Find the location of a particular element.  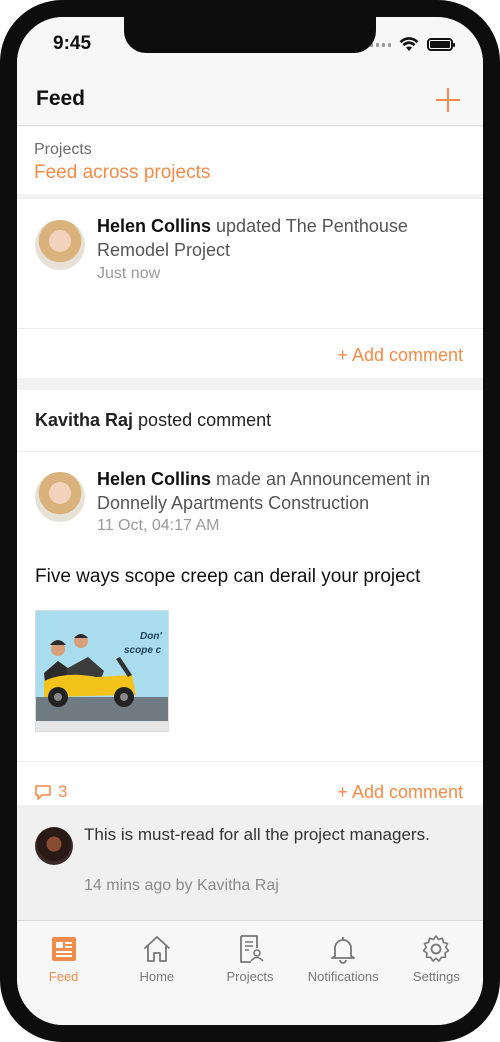

notch is located at coordinates (250, 35).